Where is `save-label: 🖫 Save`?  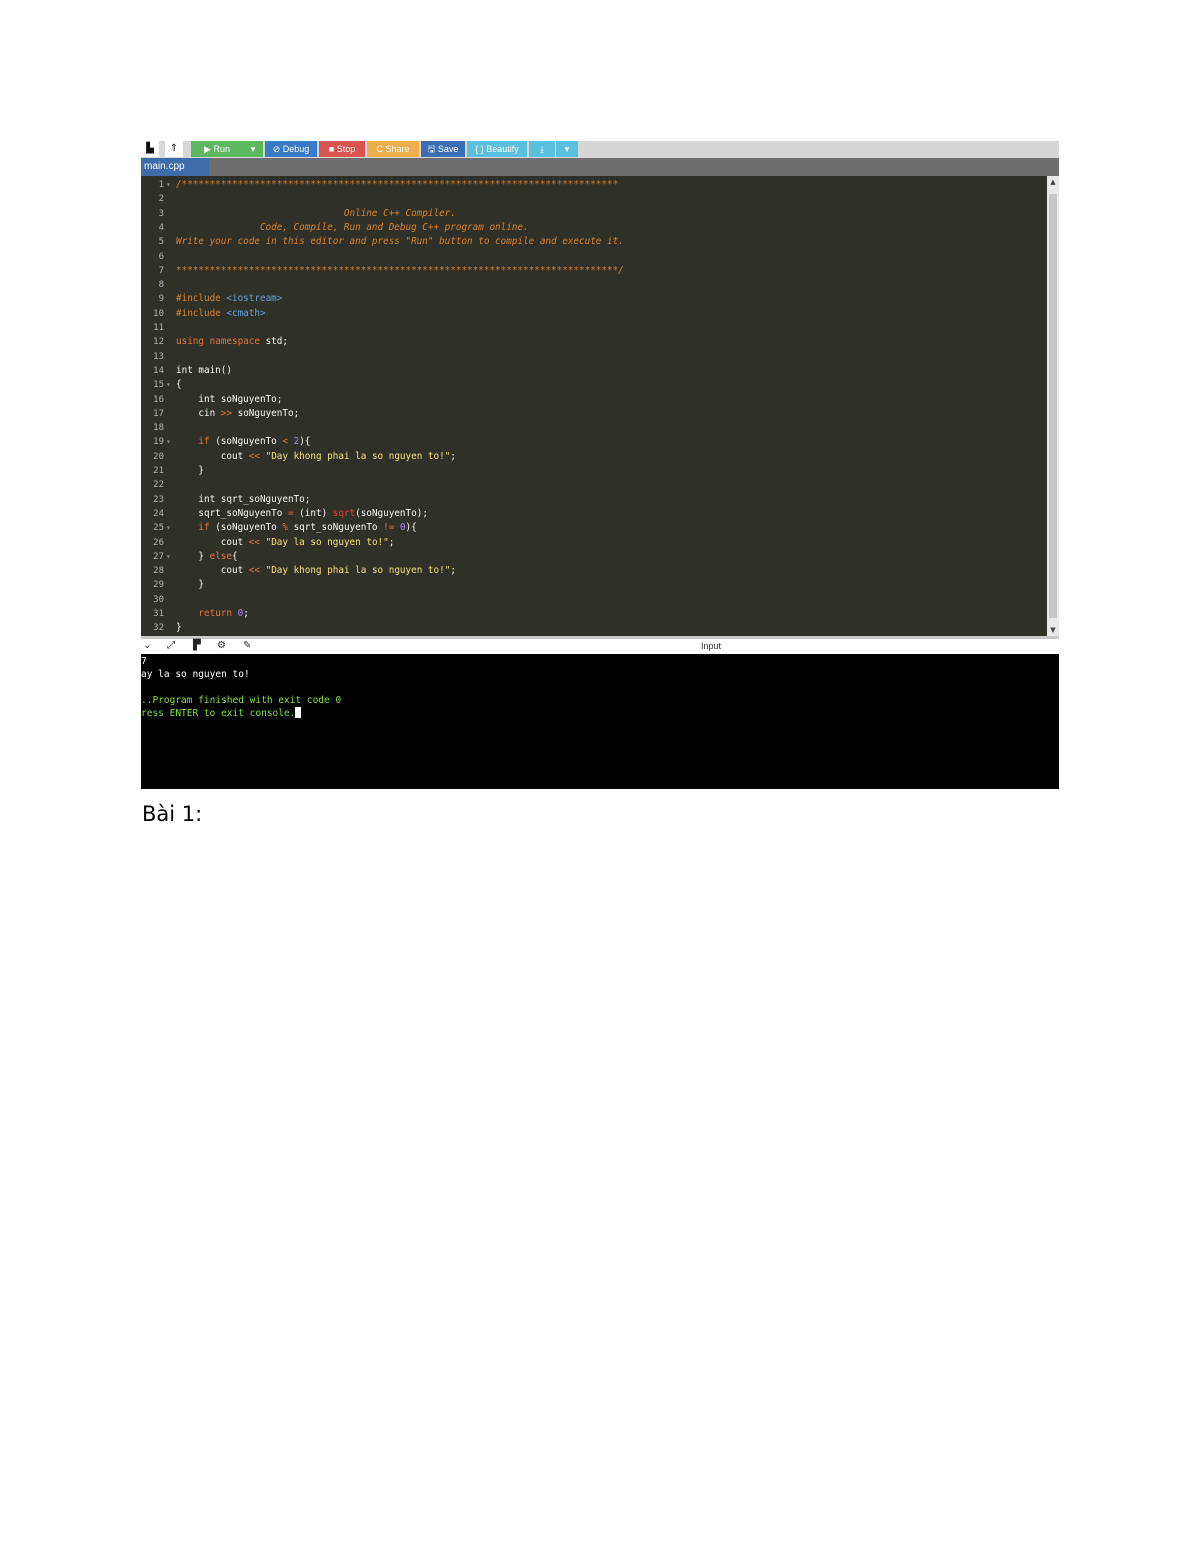 save-label: 🖫 Save is located at coordinates (443, 149).